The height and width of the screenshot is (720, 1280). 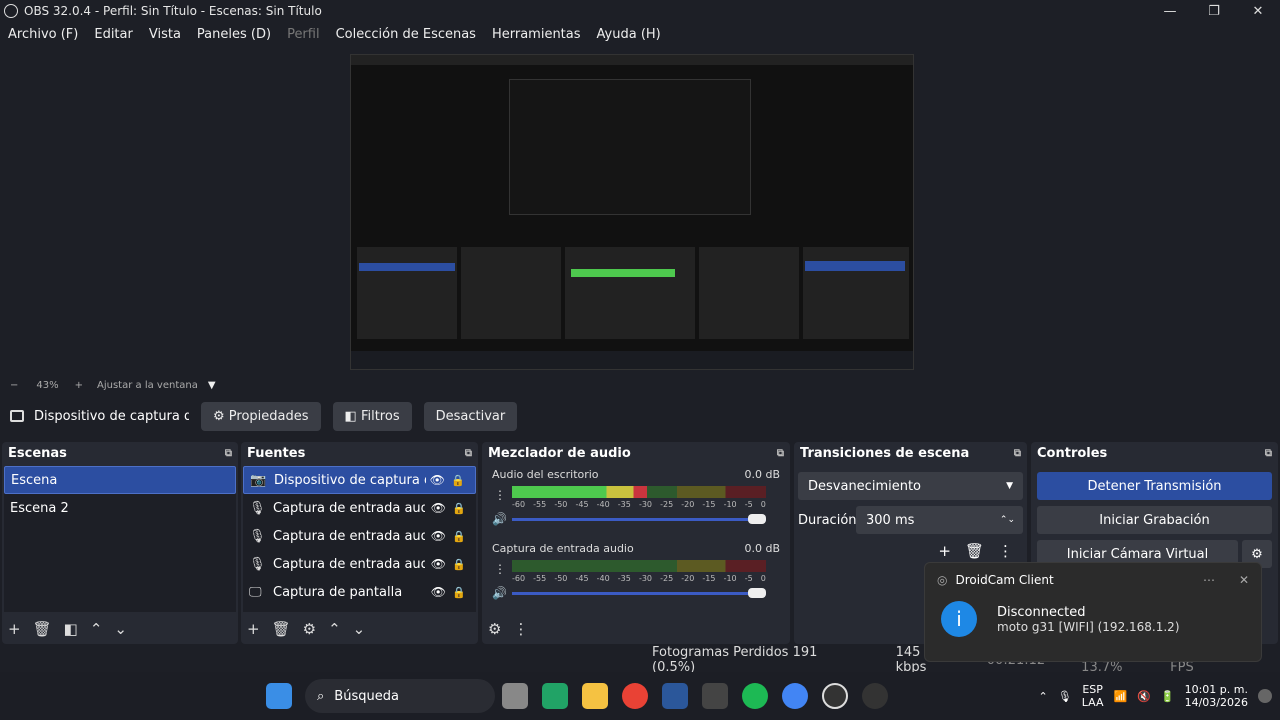 I want to click on properties-button: ⚙ Propiedades, so click(x=261, y=416).